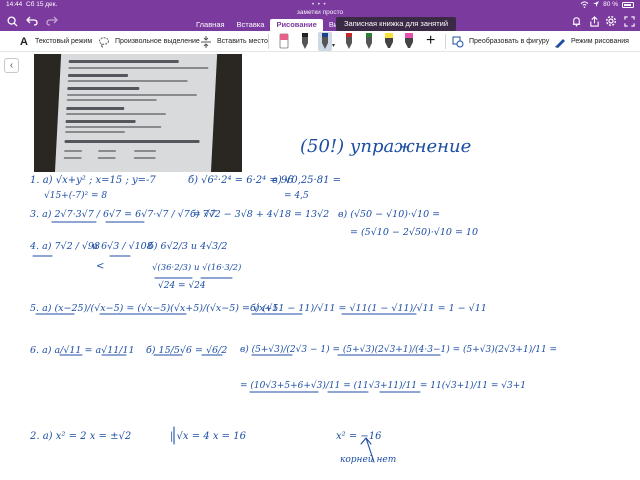 This screenshot has height=480, width=640. I want to click on notebook-title: заметки просто, so click(320, 12).